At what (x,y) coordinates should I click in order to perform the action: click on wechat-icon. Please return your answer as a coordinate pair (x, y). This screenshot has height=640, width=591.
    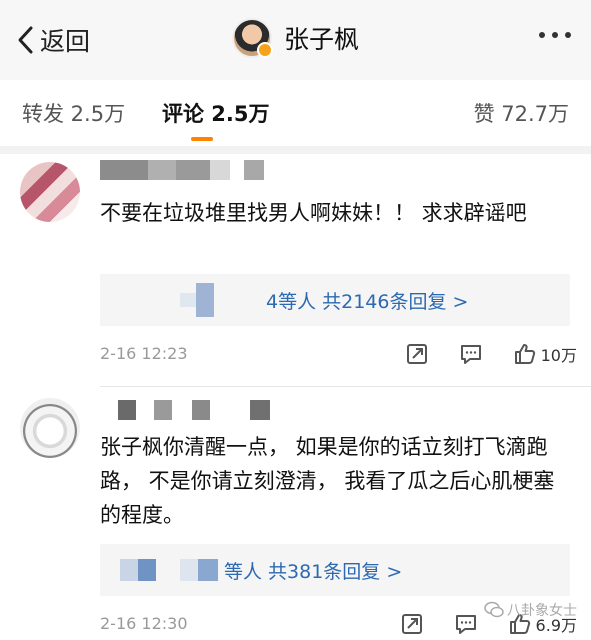
    Looking at the image, I should click on (494, 609).